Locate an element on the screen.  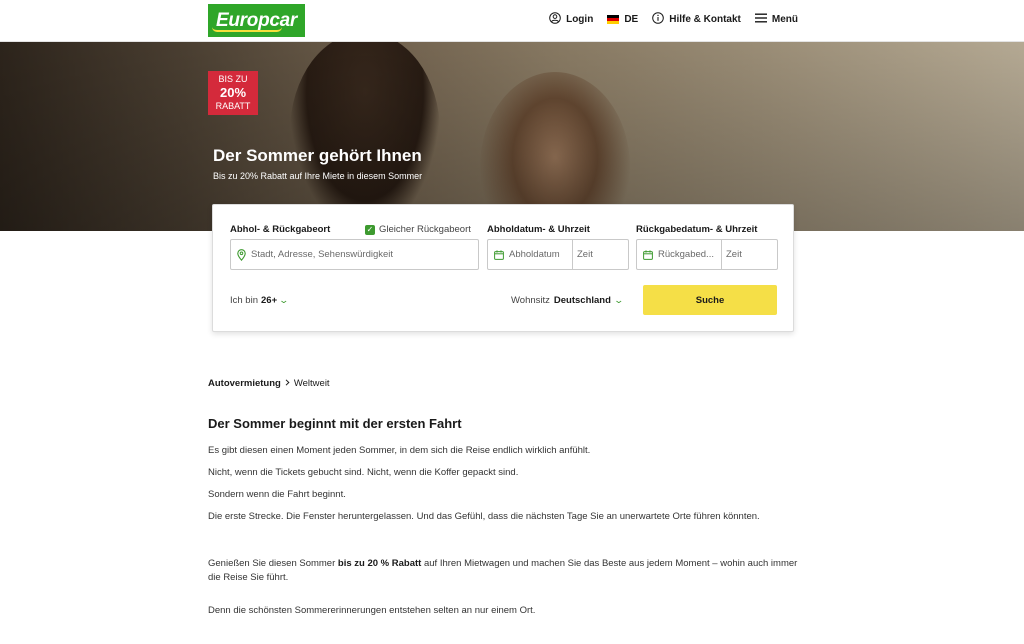
location-label: Abhol- & Rückgabeort is located at coordinates (280, 229).